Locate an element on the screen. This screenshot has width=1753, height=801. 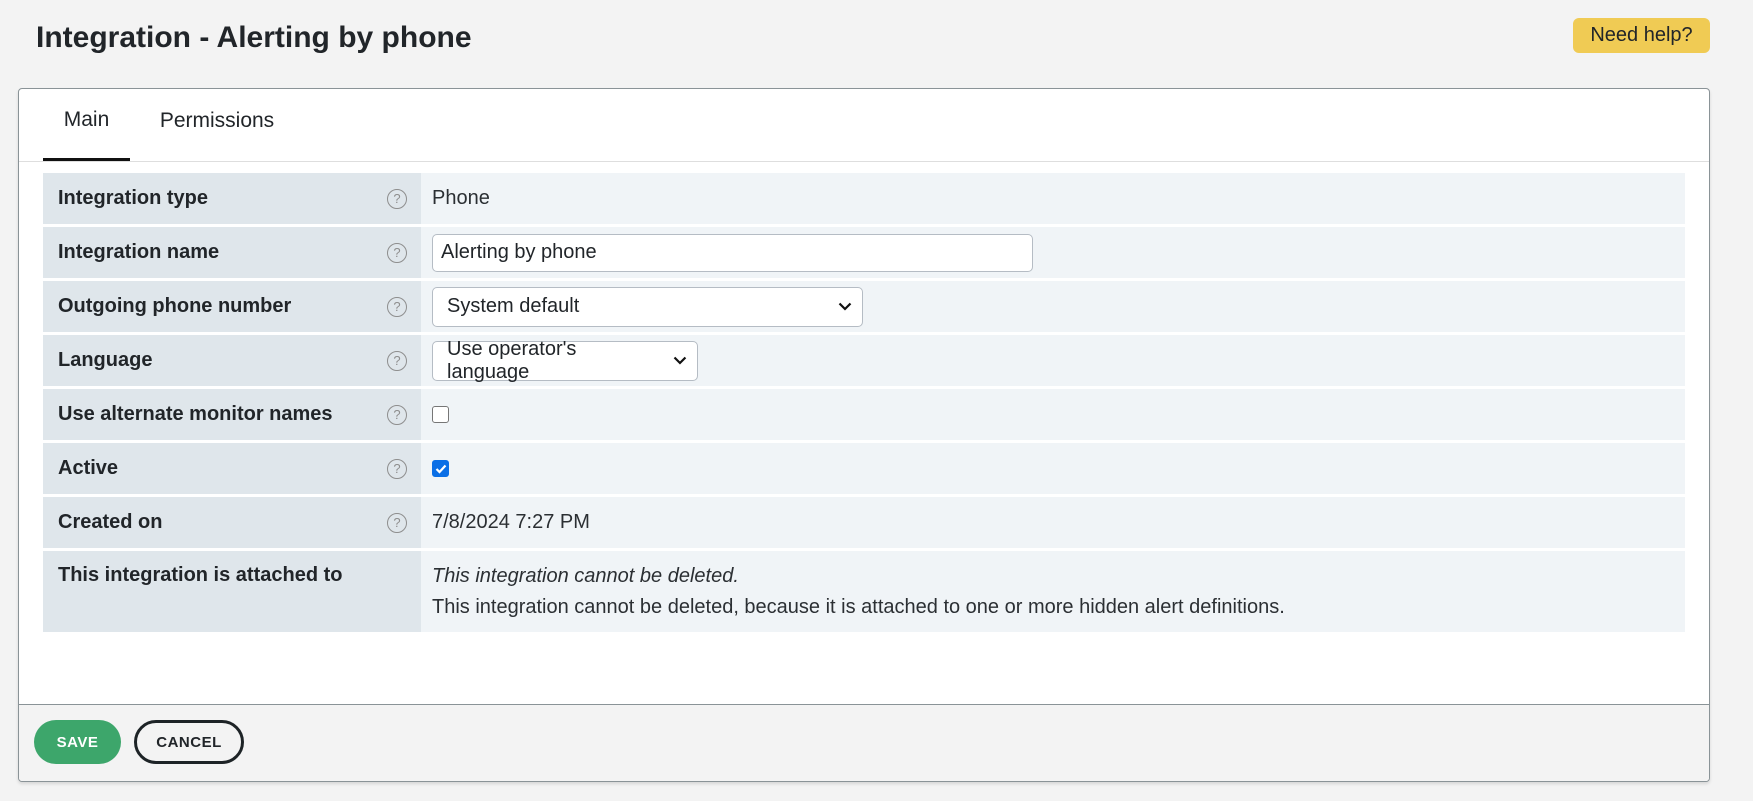
field-label-cell: This integration is attached to is located at coordinates (232, 591).